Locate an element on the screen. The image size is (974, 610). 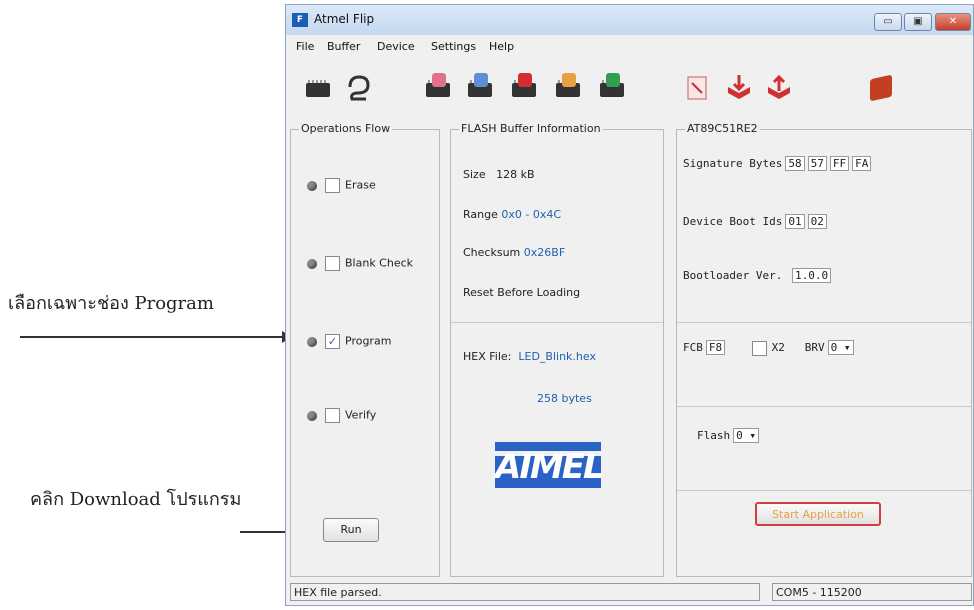
signature-byte-1: 58 is located at coordinates (795, 163).